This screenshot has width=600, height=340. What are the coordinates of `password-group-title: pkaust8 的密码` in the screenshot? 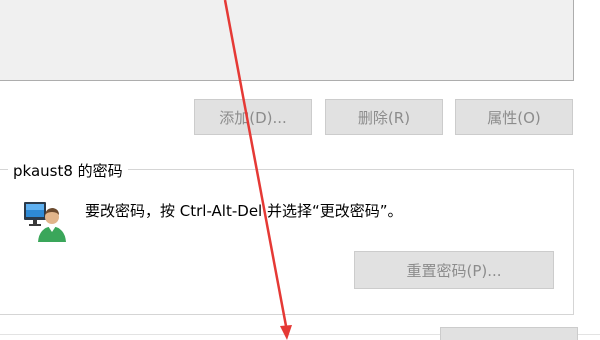 It's located at (68, 170).